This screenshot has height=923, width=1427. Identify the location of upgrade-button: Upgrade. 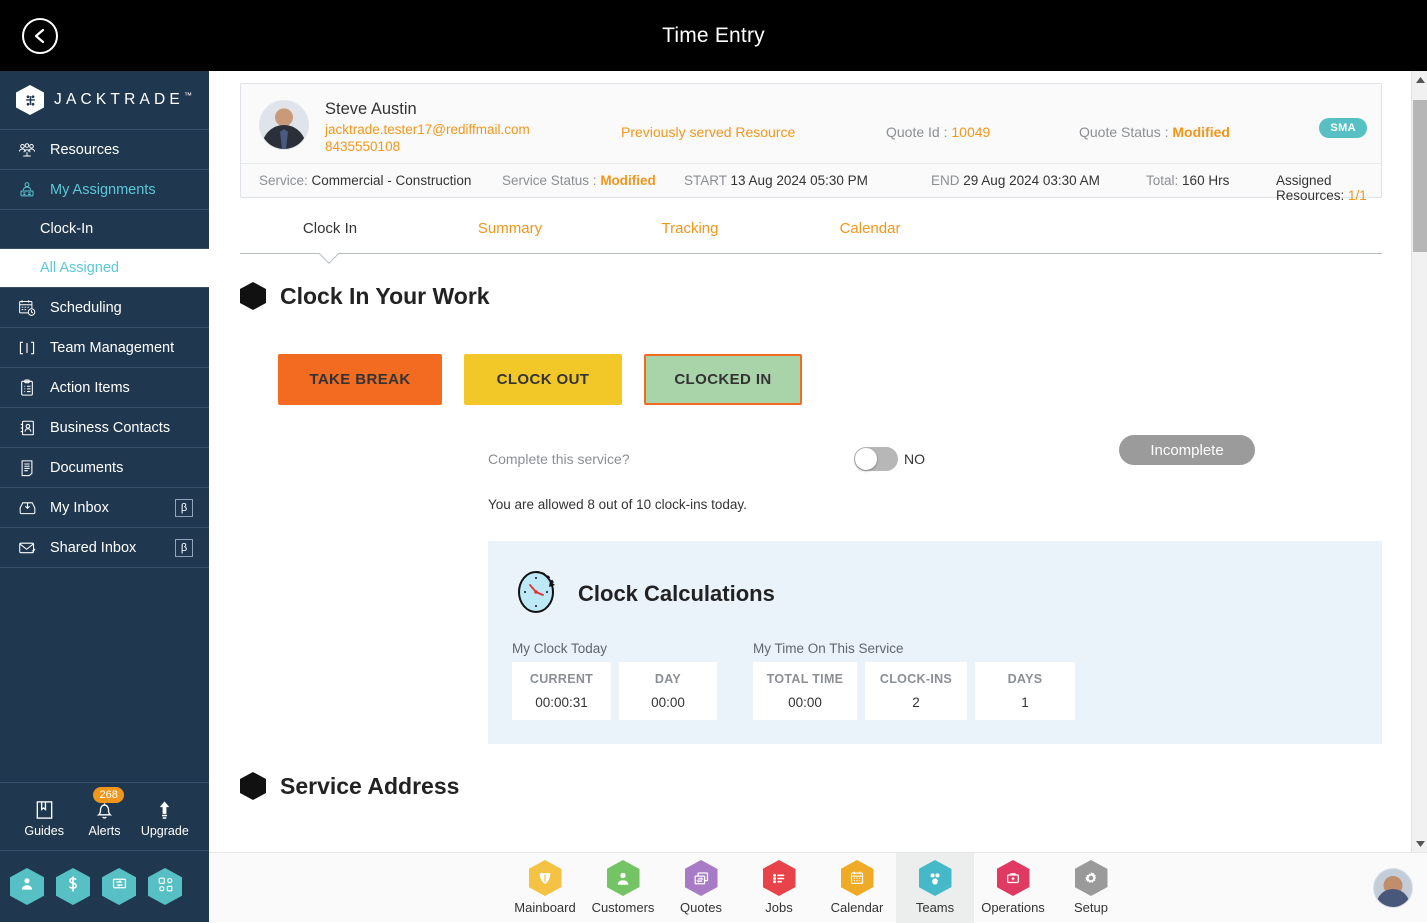
(165, 816).